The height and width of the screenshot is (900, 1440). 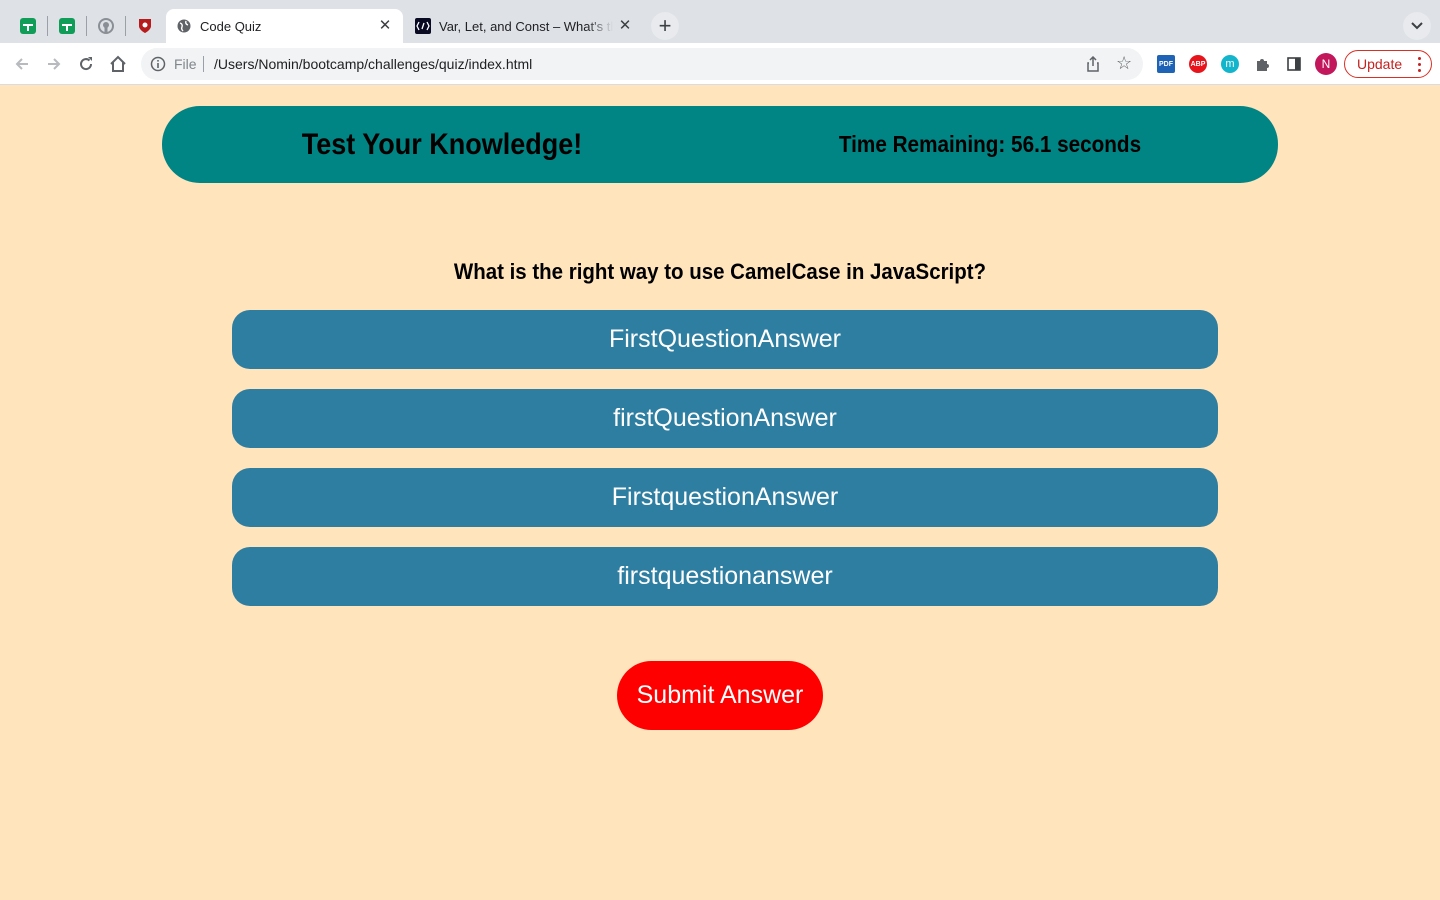 I want to click on more-menu-icon, so click(x=1419, y=64).